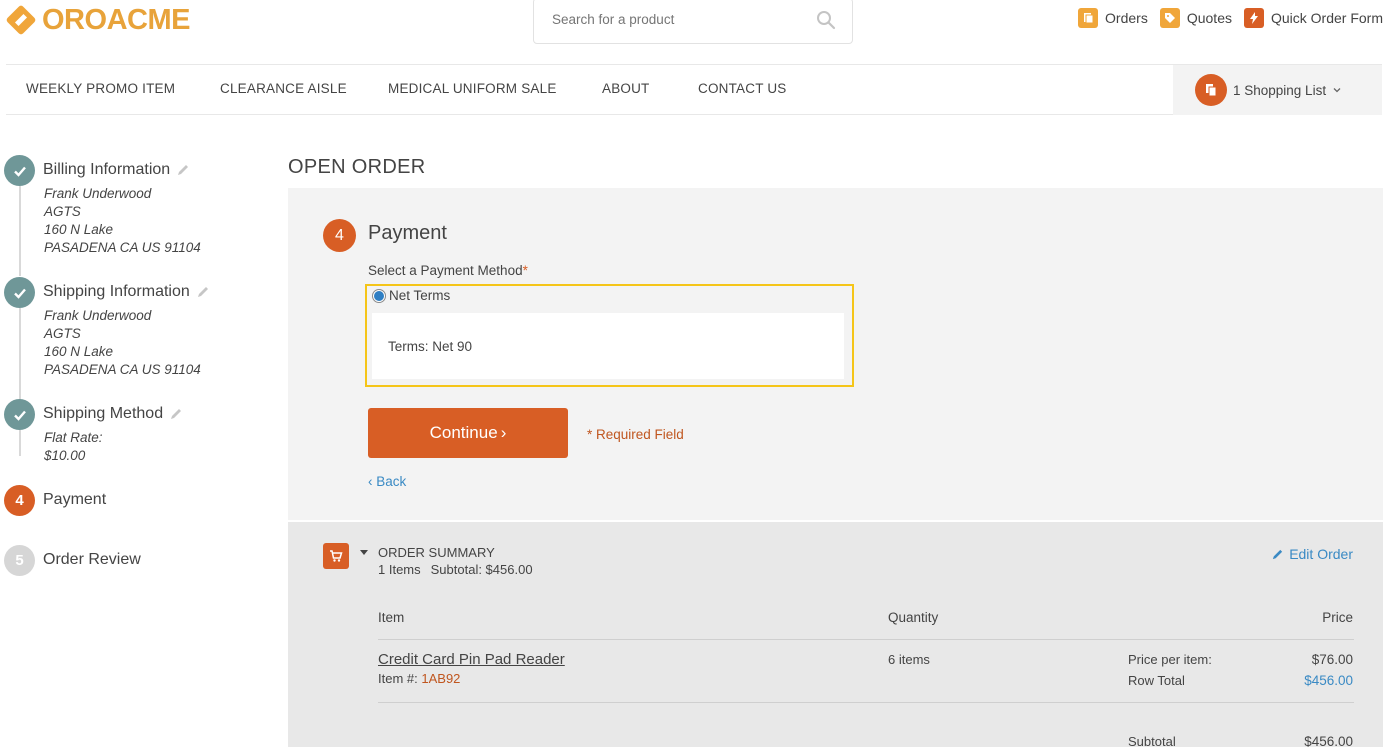  I want to click on payment-method-label: Select a Payment Method*, so click(448, 270).